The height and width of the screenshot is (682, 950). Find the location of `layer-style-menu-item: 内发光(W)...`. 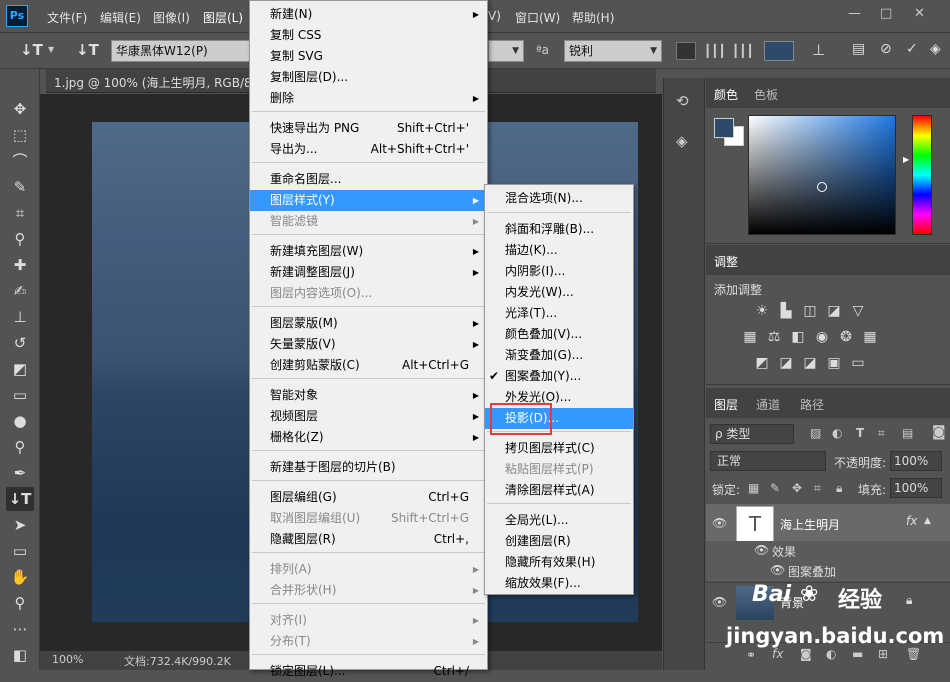

layer-style-menu-item: 内发光(W)... is located at coordinates (559, 292).